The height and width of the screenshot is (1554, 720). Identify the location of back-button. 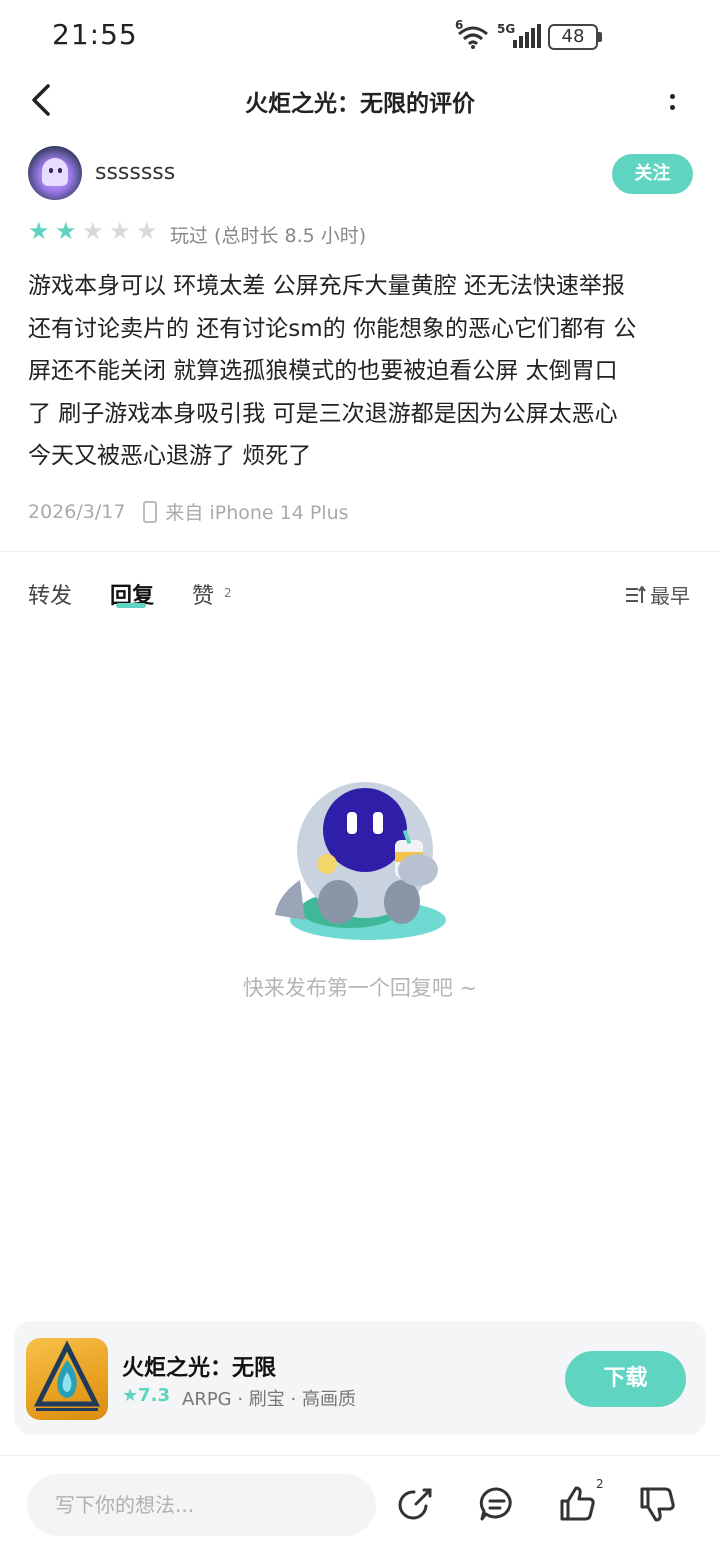
(48, 102).